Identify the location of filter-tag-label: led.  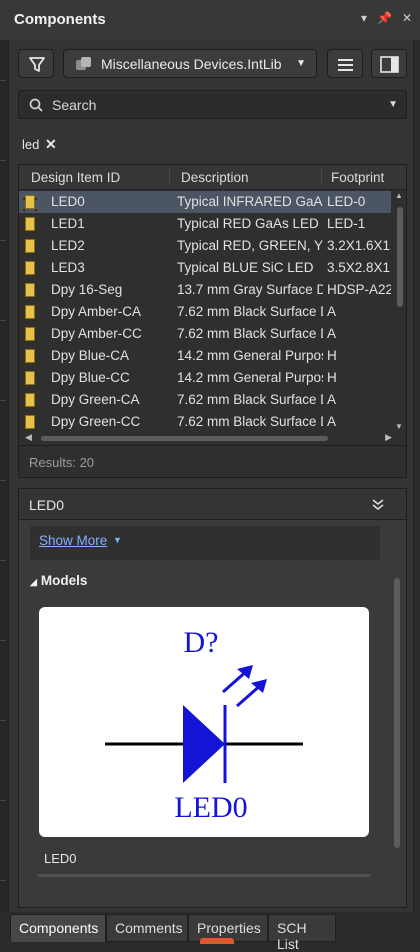
(31, 144).